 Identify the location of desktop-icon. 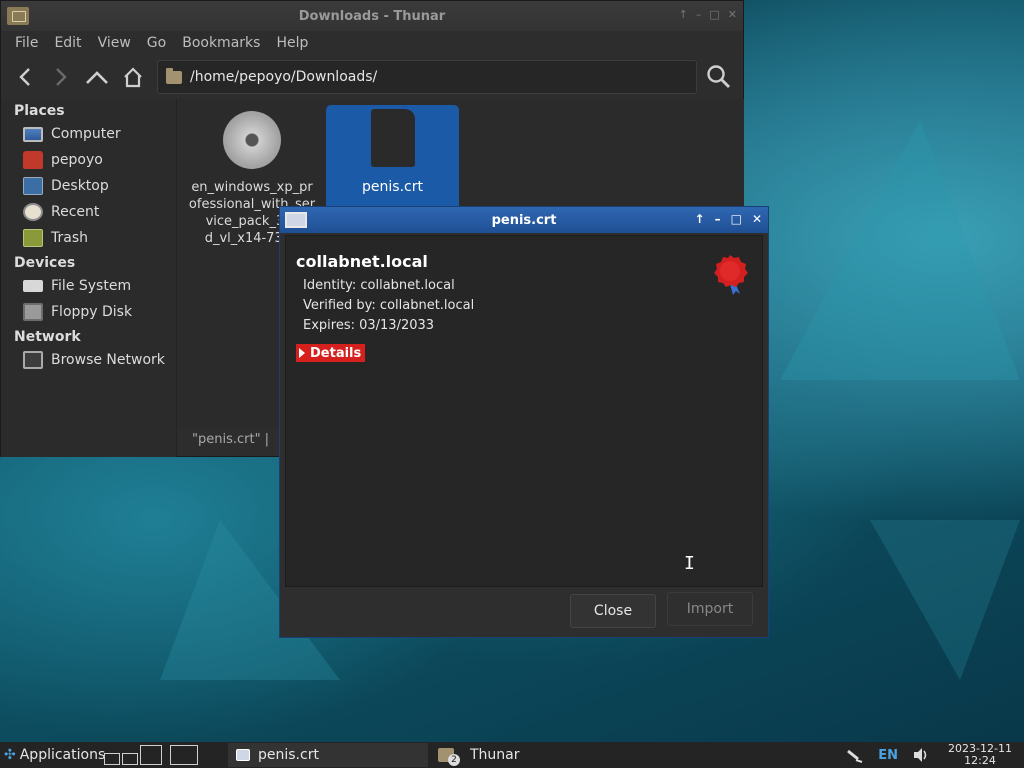
(33, 186).